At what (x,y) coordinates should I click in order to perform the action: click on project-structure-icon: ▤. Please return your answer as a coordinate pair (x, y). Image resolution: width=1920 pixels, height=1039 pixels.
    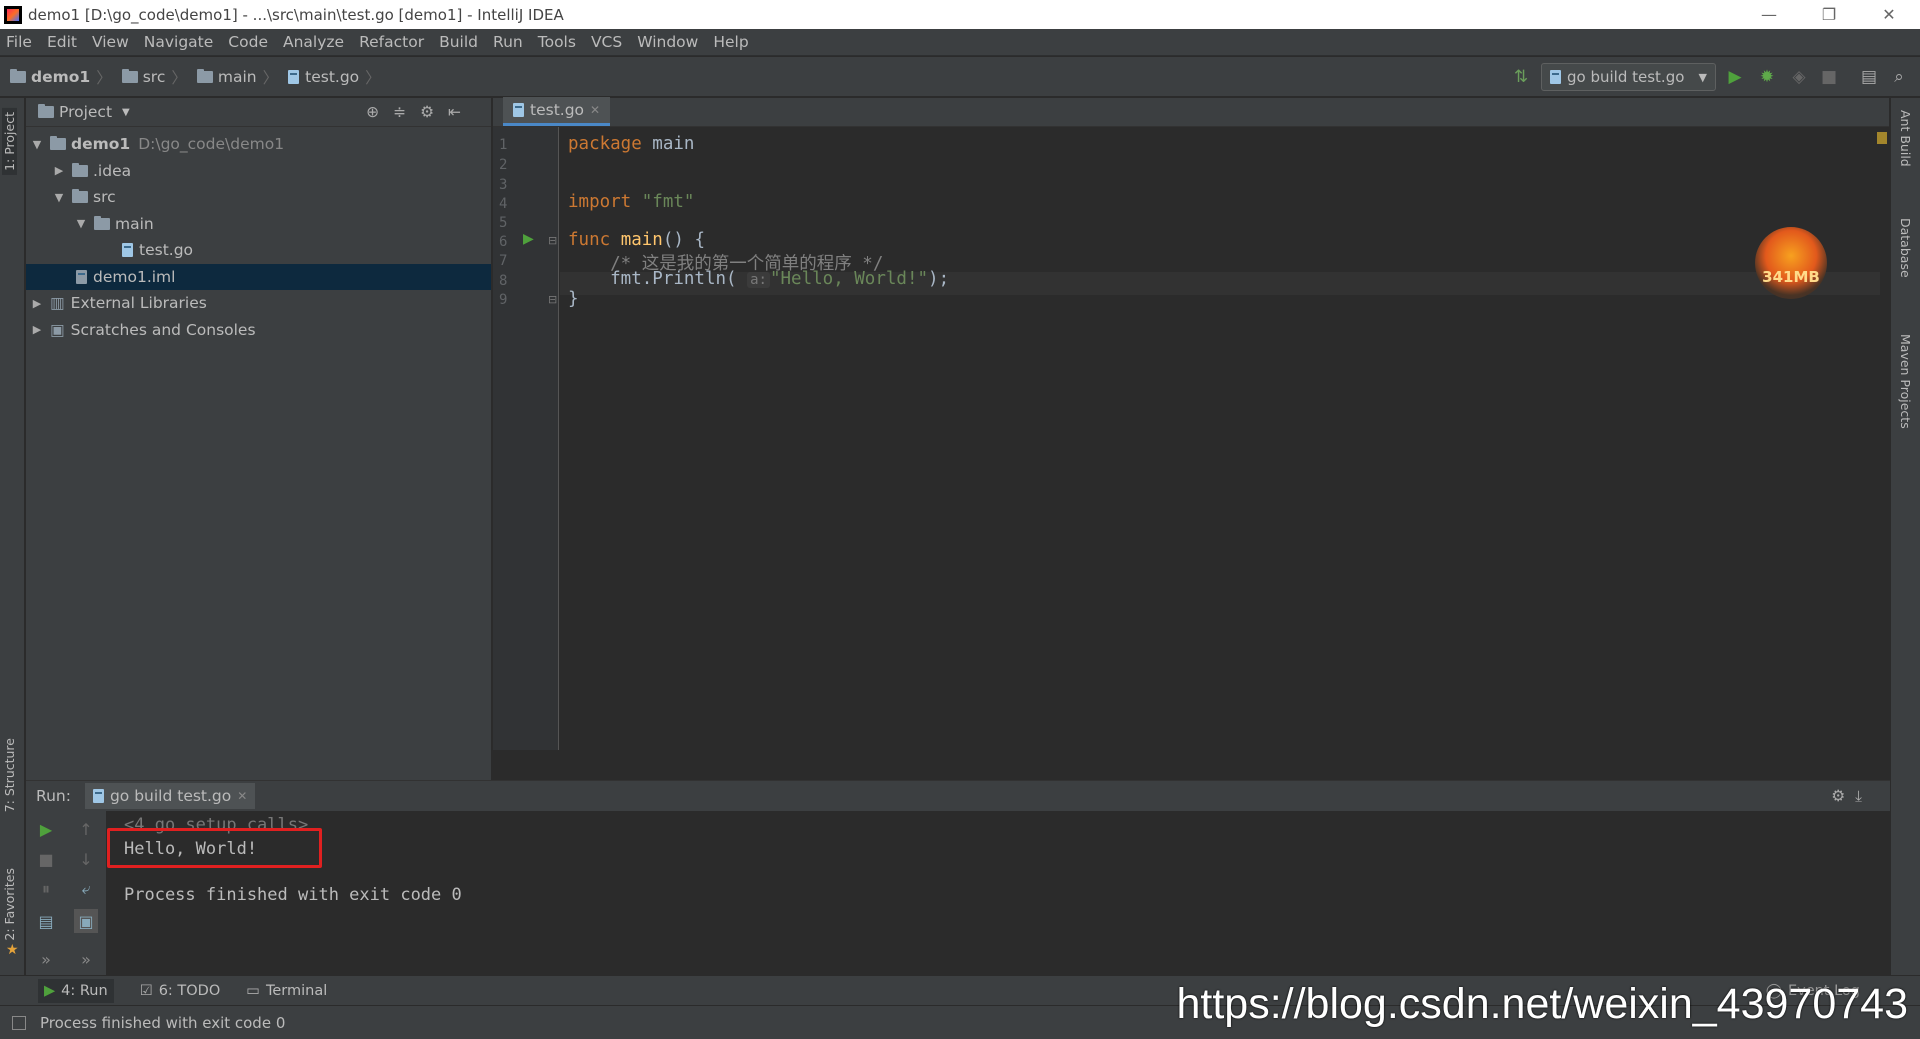
    Looking at the image, I should click on (1869, 77).